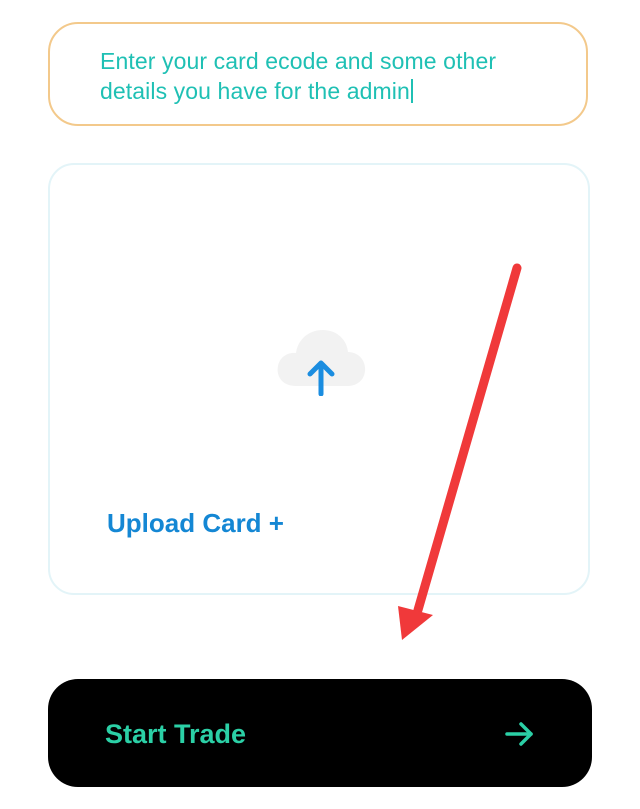  What do you see at coordinates (411, 91) in the screenshot?
I see `text-caret` at bounding box center [411, 91].